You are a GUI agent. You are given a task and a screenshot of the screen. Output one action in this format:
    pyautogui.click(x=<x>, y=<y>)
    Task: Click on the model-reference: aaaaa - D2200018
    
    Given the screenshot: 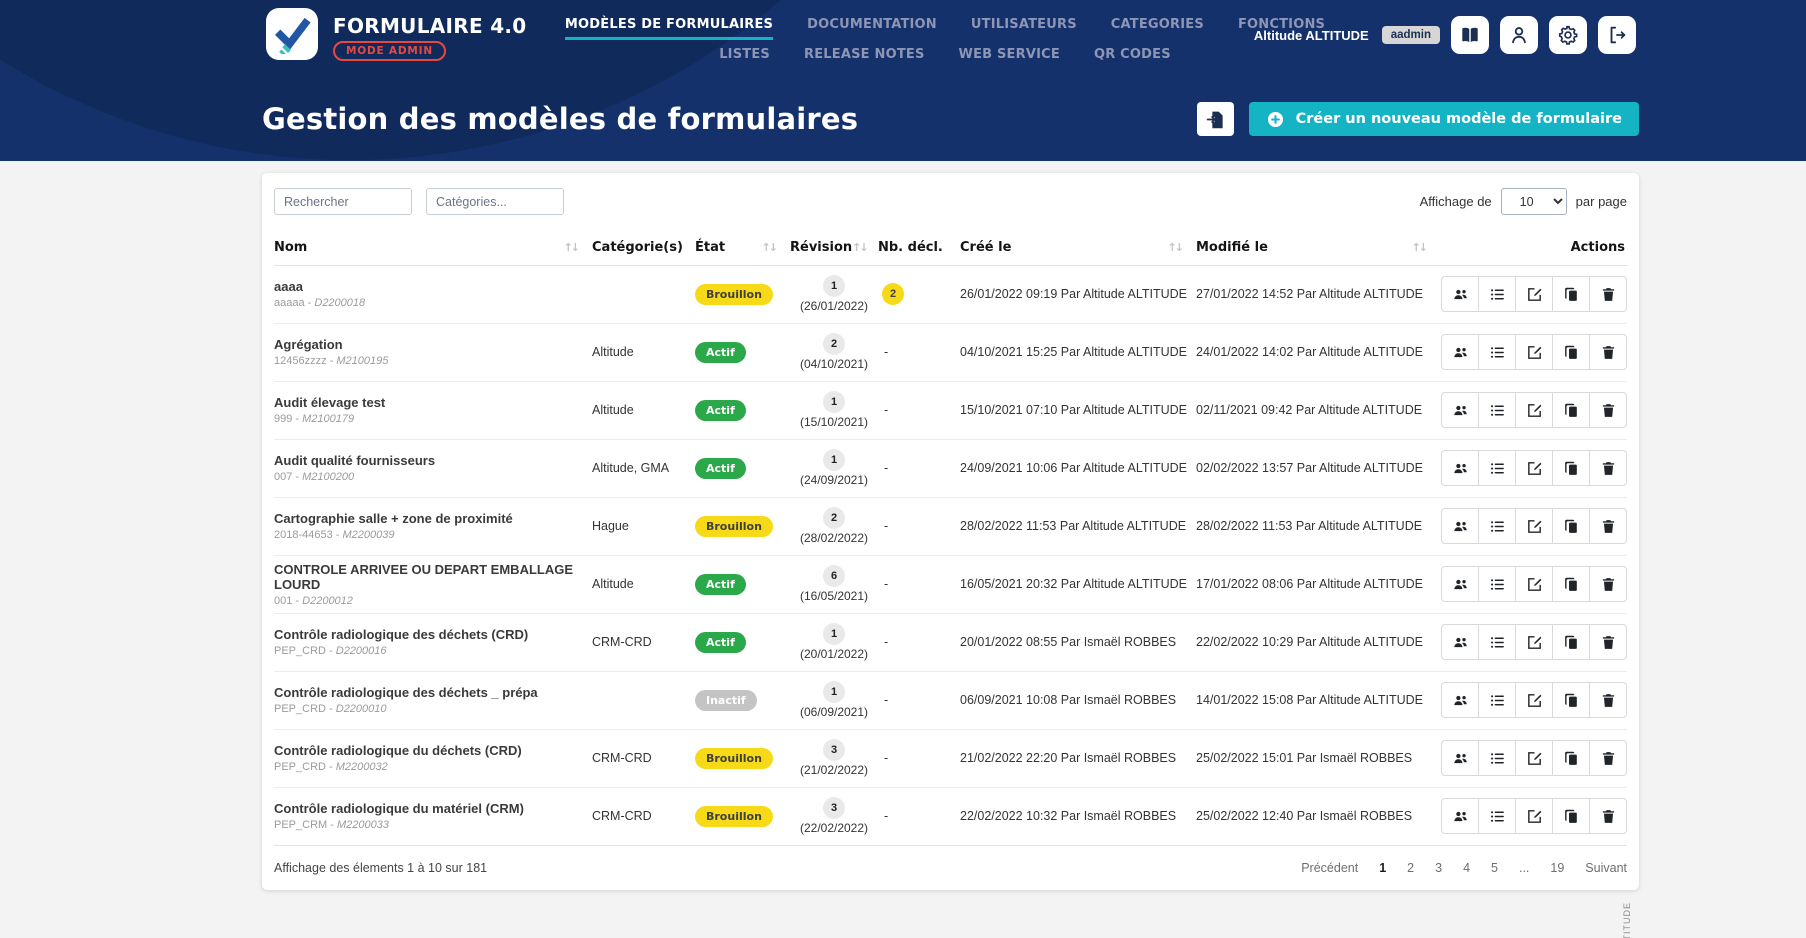 What is the action you would take?
    pyautogui.click(x=320, y=303)
    